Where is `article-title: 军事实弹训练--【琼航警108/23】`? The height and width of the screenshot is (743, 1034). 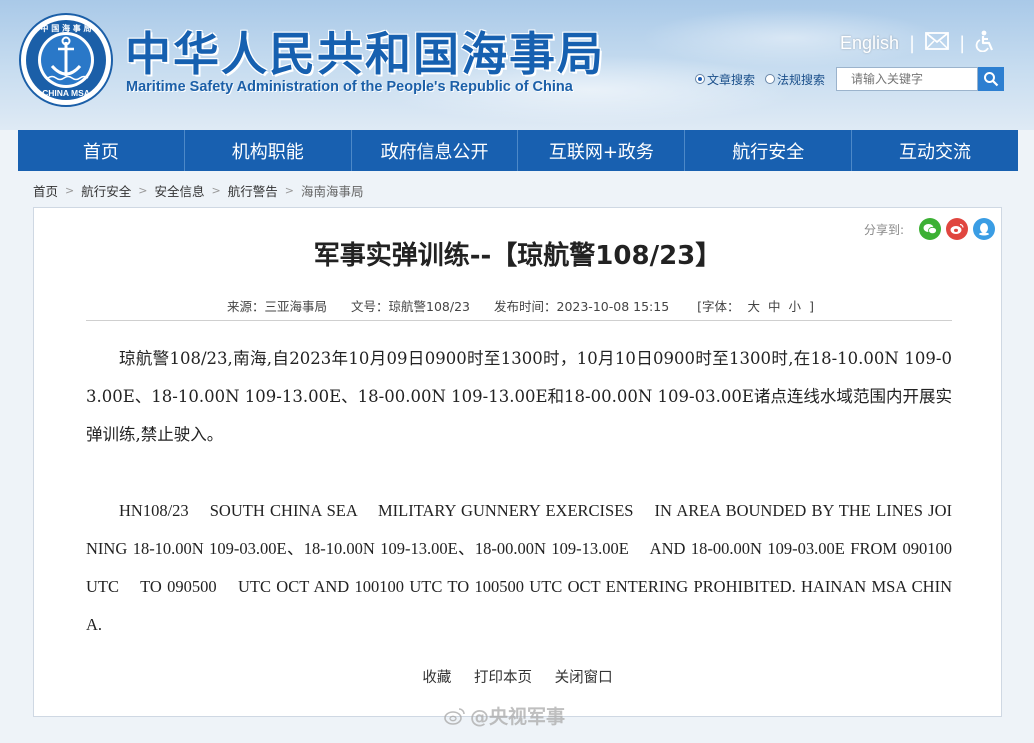
article-title: 军事实弹训练--【琼航警108/23】 is located at coordinates (517, 256).